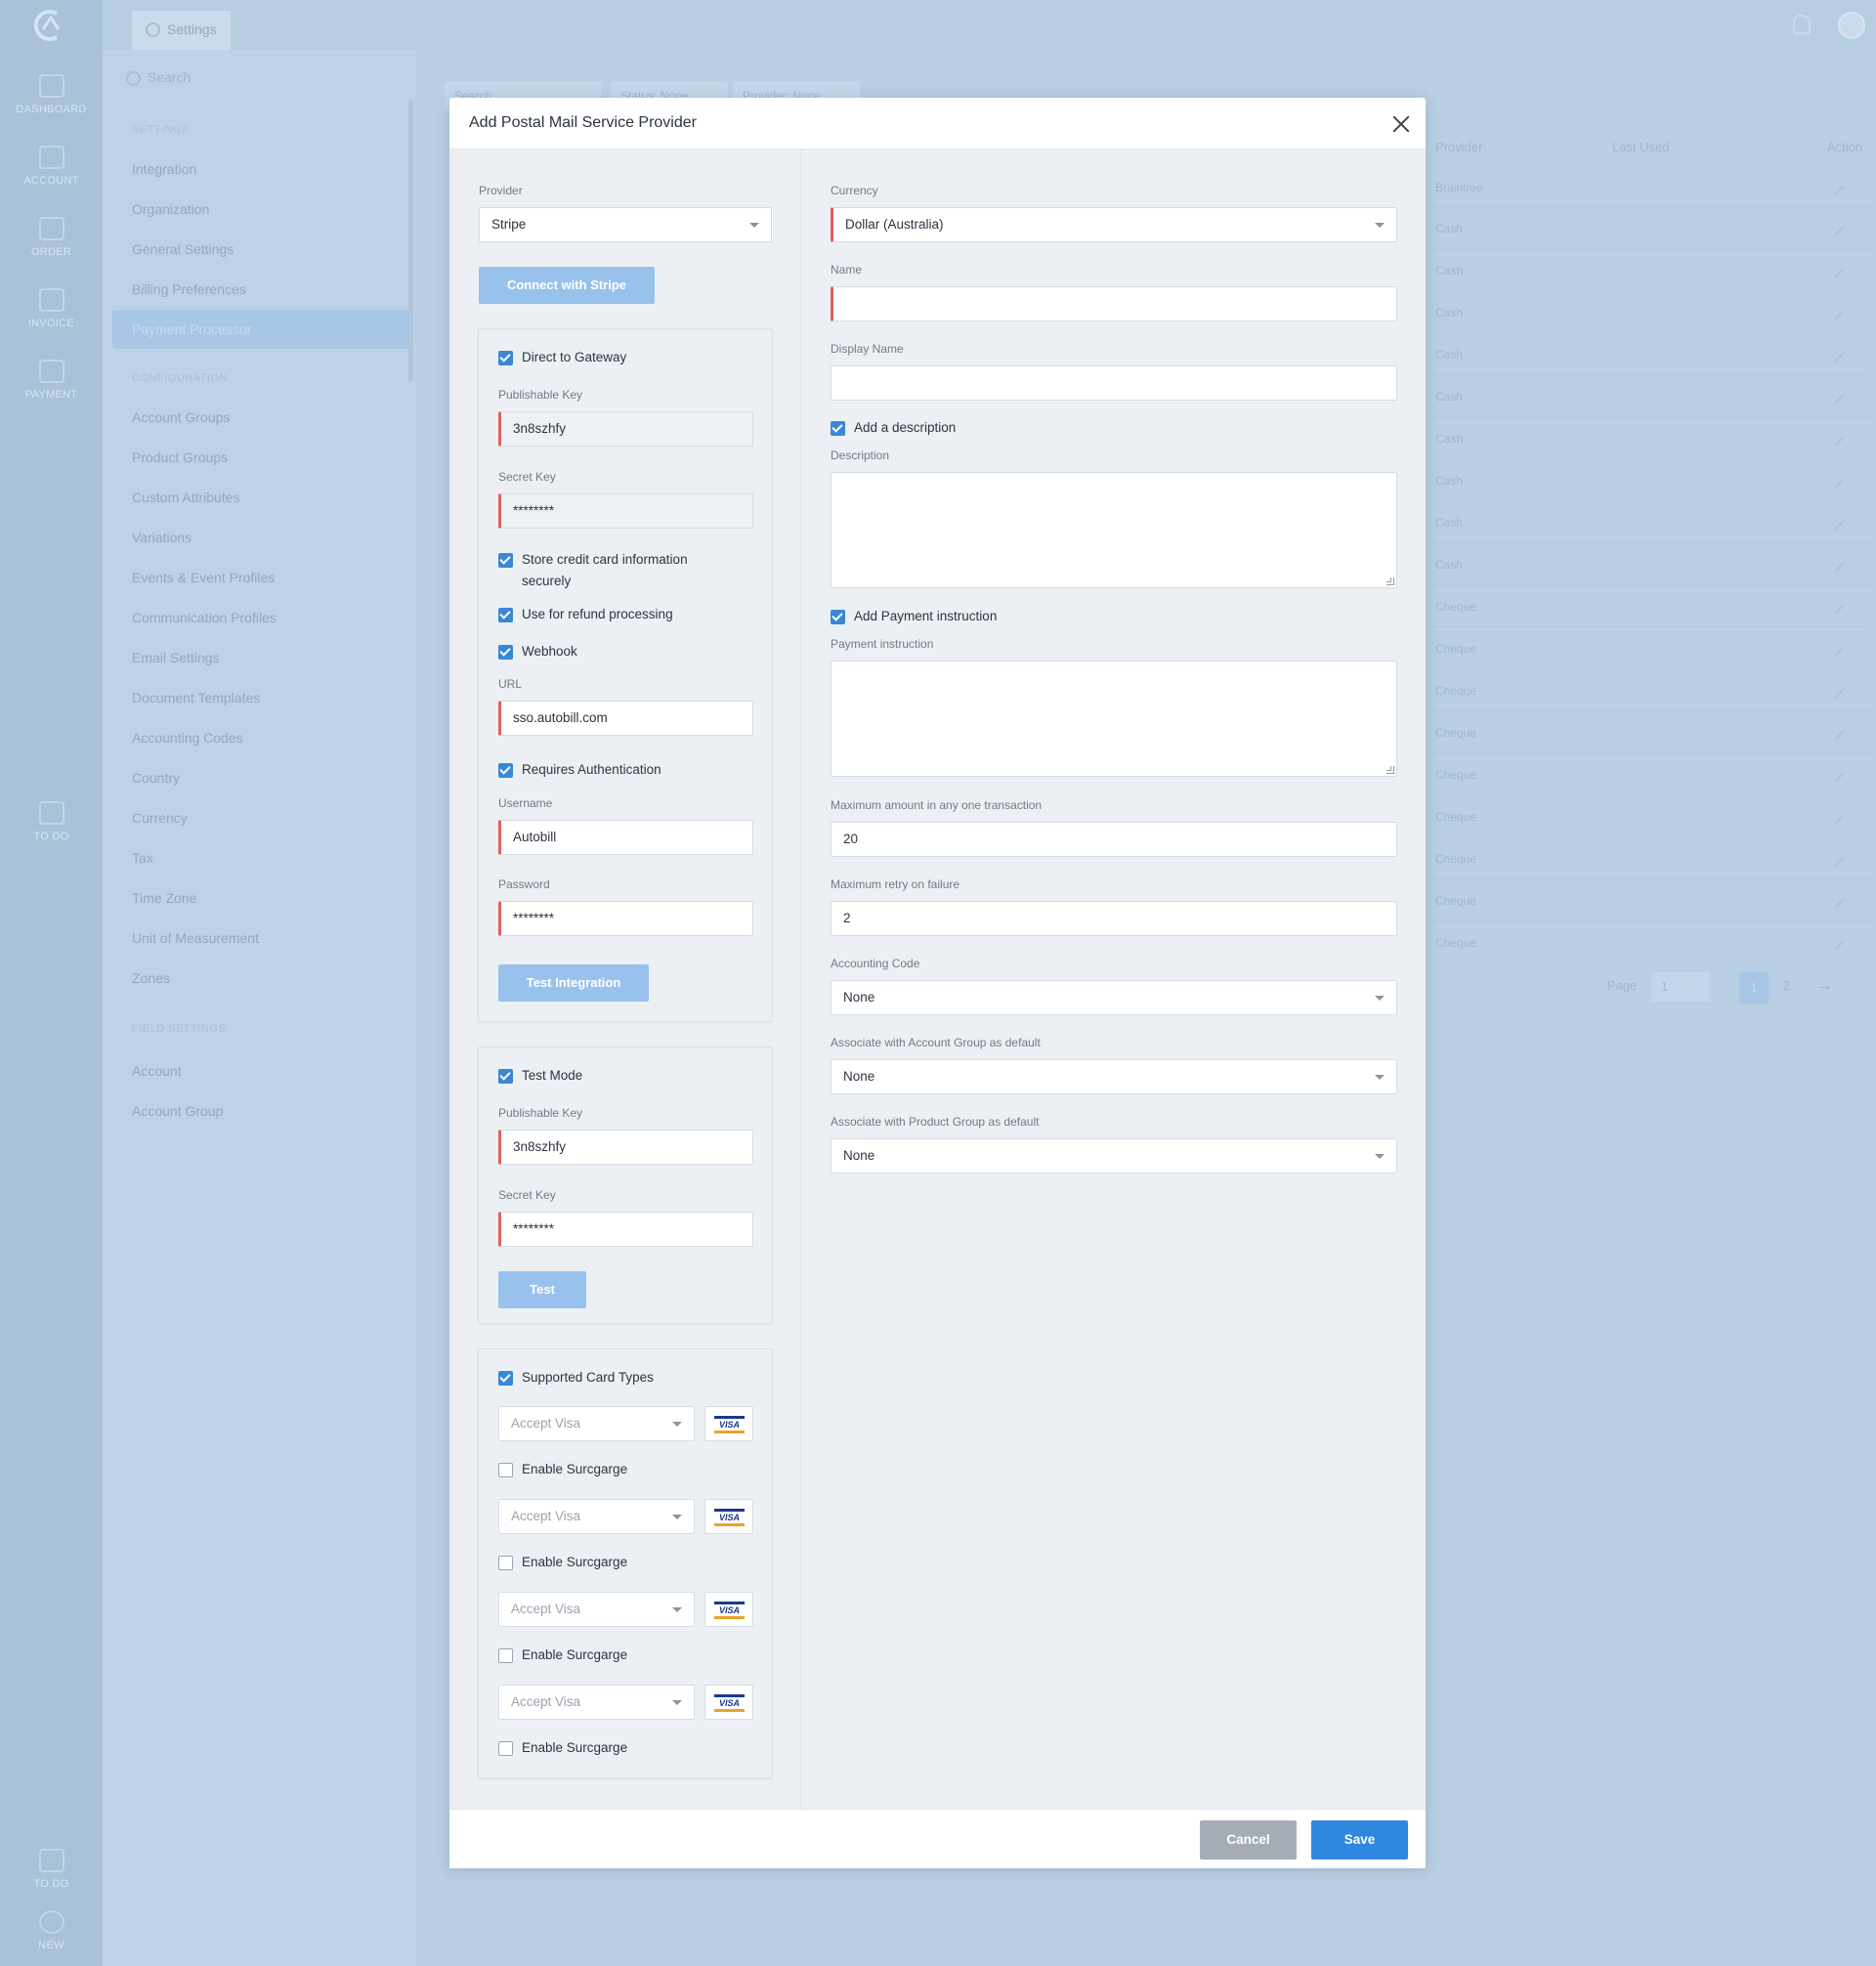  I want to click on close-icon, so click(1401, 124).